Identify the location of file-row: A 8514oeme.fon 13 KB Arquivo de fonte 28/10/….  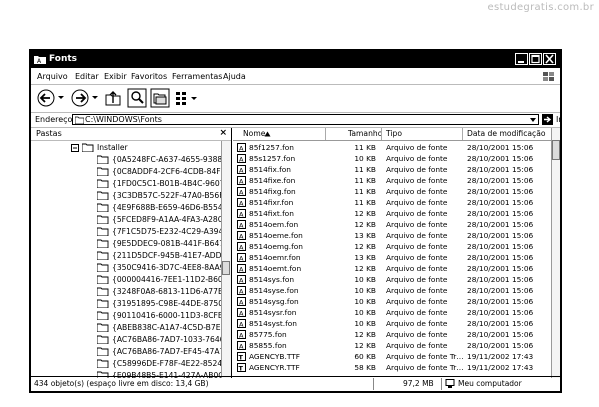
(392, 235).